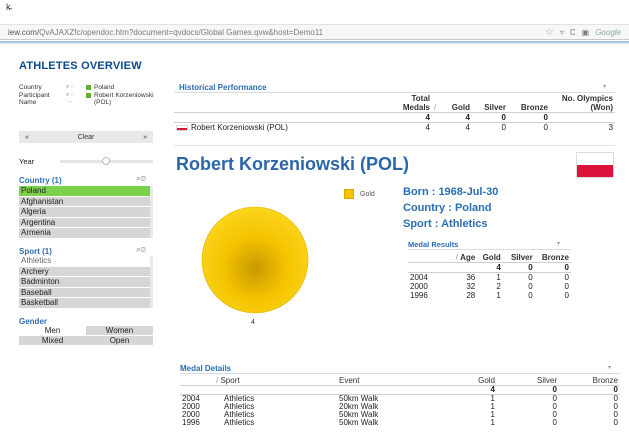  Describe the element at coordinates (86, 271) in the screenshot. I see `list-item: Archery` at that location.